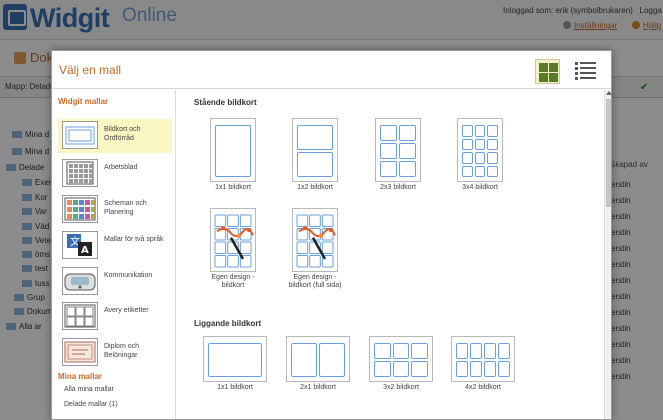 This screenshot has height=420, width=663. What do you see at coordinates (607, 254) in the screenshot?
I see `gallery-scrollbar` at bounding box center [607, 254].